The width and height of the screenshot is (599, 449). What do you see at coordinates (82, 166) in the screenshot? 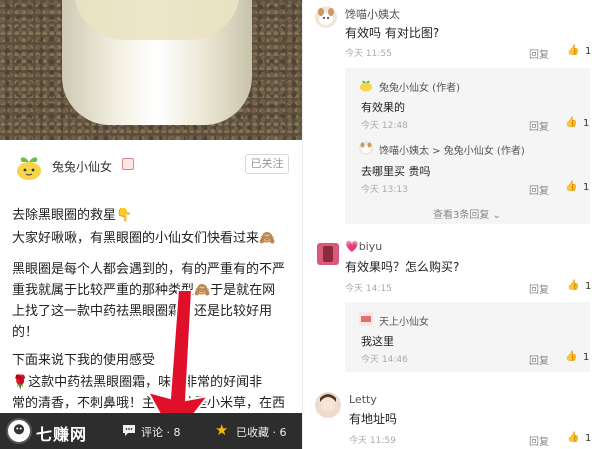
I see `author-name: 兔兔小仙女` at bounding box center [82, 166].